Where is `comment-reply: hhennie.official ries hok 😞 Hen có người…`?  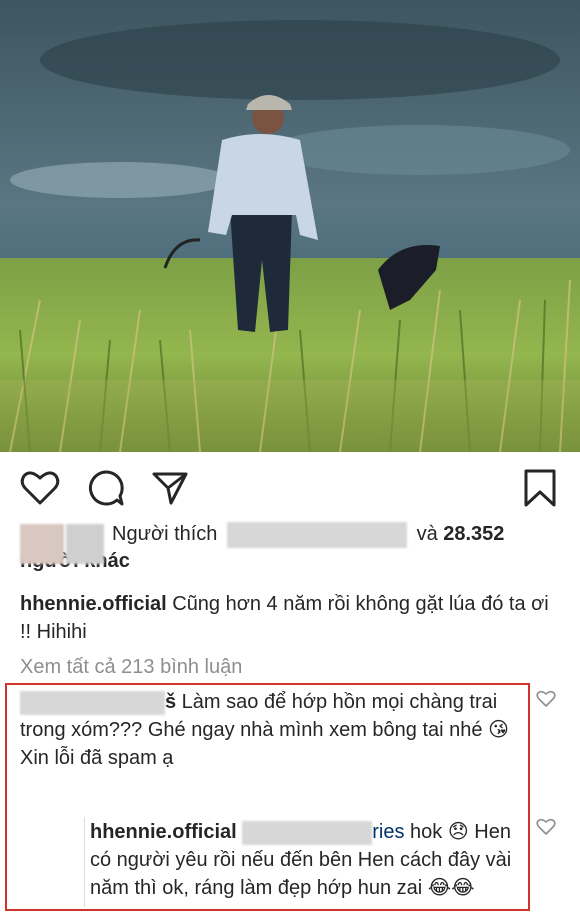
comment-reply: hhennie.official ries hok 😞 Hen có người… is located at coordinates (305, 860).